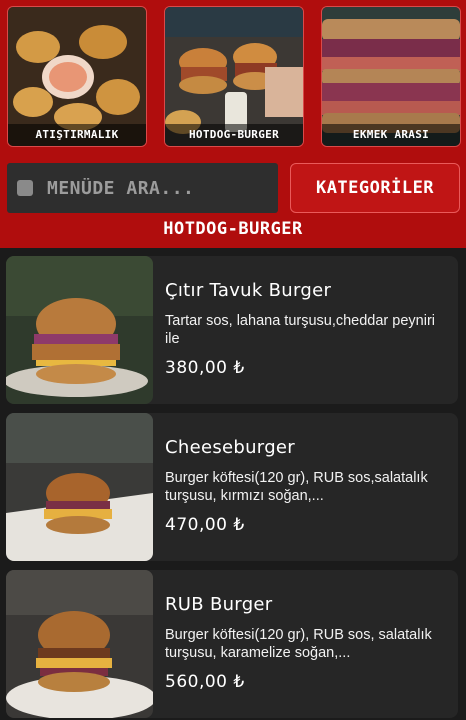  Describe the element at coordinates (219, 604) in the screenshot. I see `item-name: RUB Burger` at that location.